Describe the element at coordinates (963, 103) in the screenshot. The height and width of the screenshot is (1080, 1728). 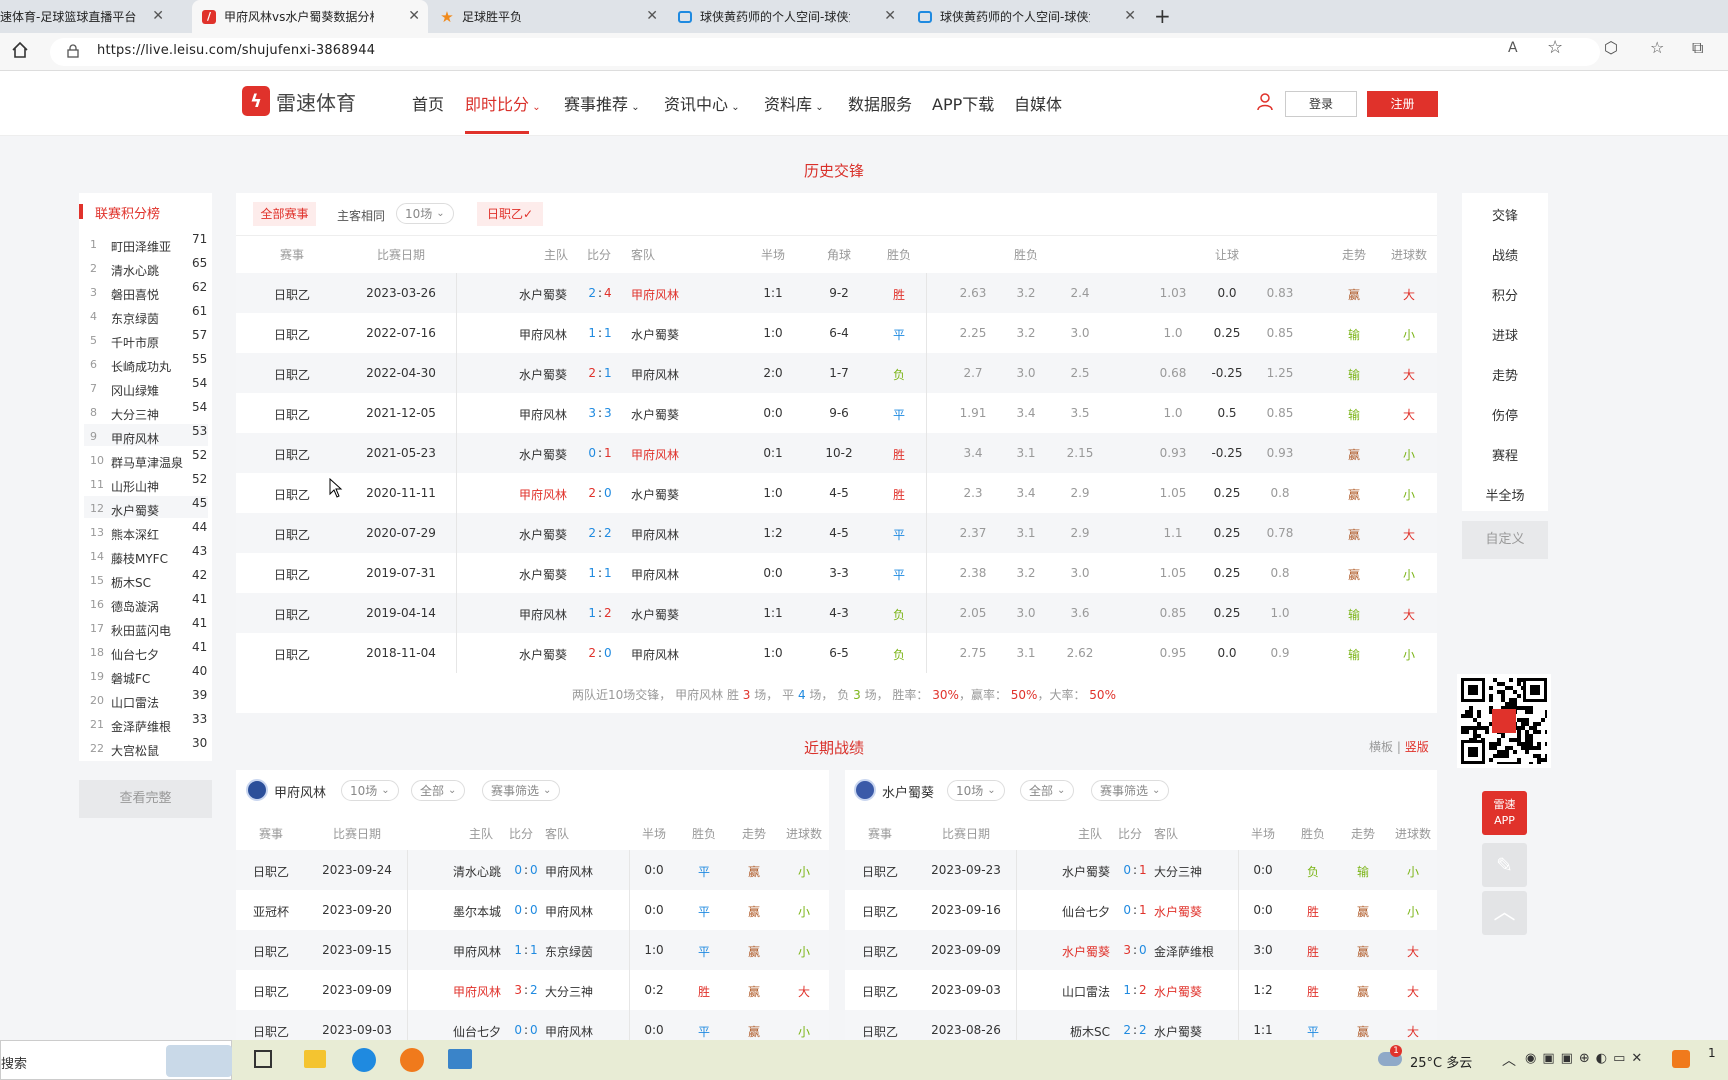
I see `nav-app-download: APP下载` at that location.